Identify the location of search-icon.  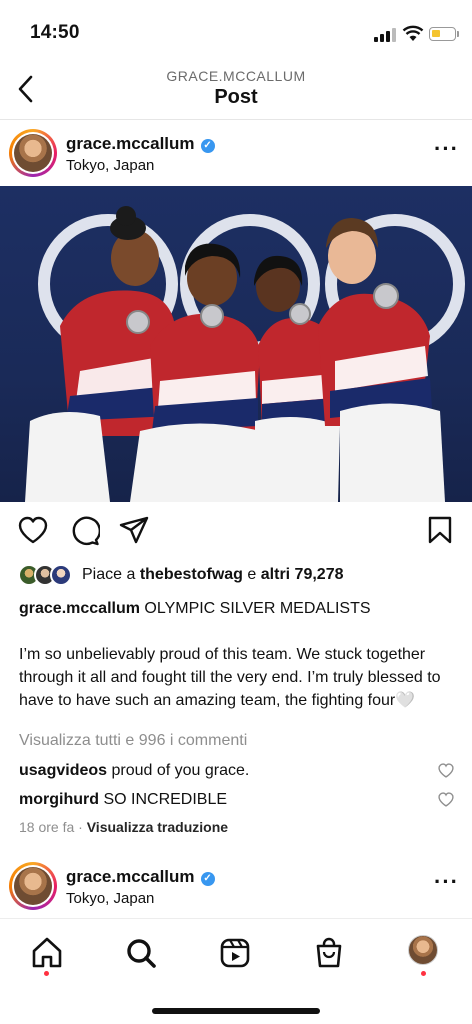
(141, 953).